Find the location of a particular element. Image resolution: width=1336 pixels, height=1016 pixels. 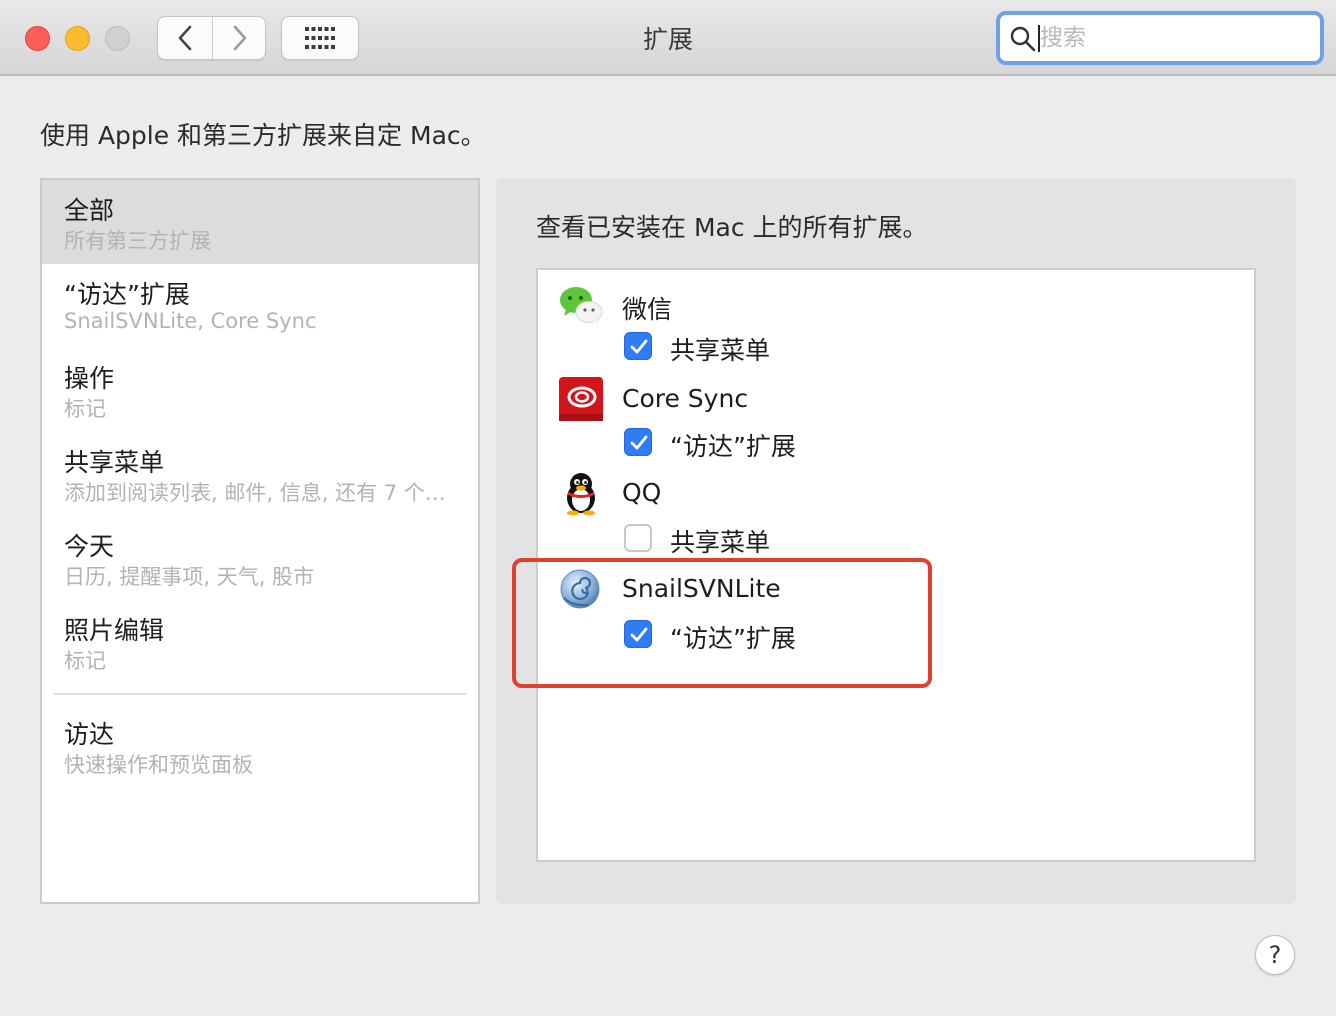

nav-button-group is located at coordinates (211, 38).